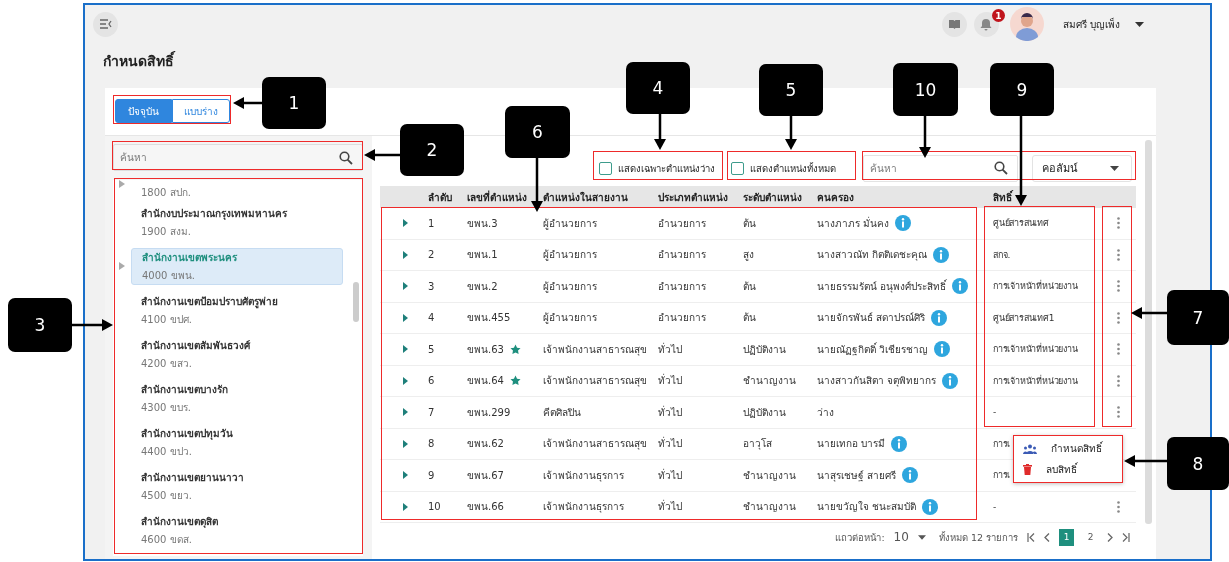 This screenshot has height=562, width=1229. Describe the element at coordinates (1148, 332) in the screenshot. I see `scrollbar-track` at that location.